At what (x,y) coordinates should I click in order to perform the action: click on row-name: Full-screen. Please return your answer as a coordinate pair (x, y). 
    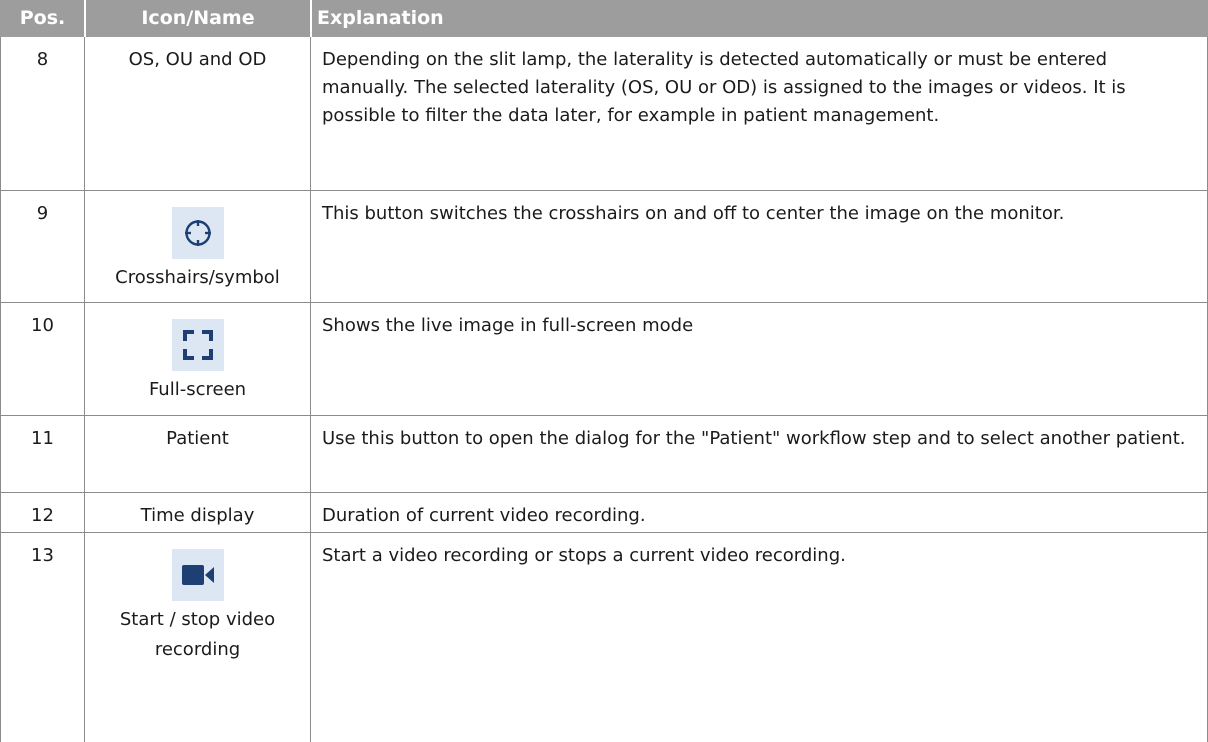
    Looking at the image, I should click on (197, 389).